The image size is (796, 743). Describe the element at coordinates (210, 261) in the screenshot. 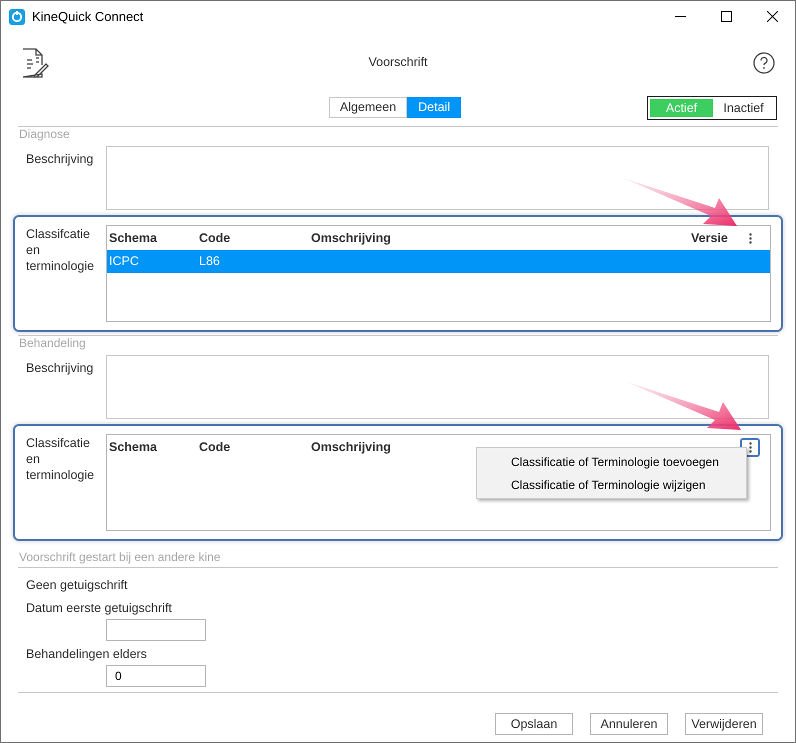

I see `table-cell-text: L86` at that location.